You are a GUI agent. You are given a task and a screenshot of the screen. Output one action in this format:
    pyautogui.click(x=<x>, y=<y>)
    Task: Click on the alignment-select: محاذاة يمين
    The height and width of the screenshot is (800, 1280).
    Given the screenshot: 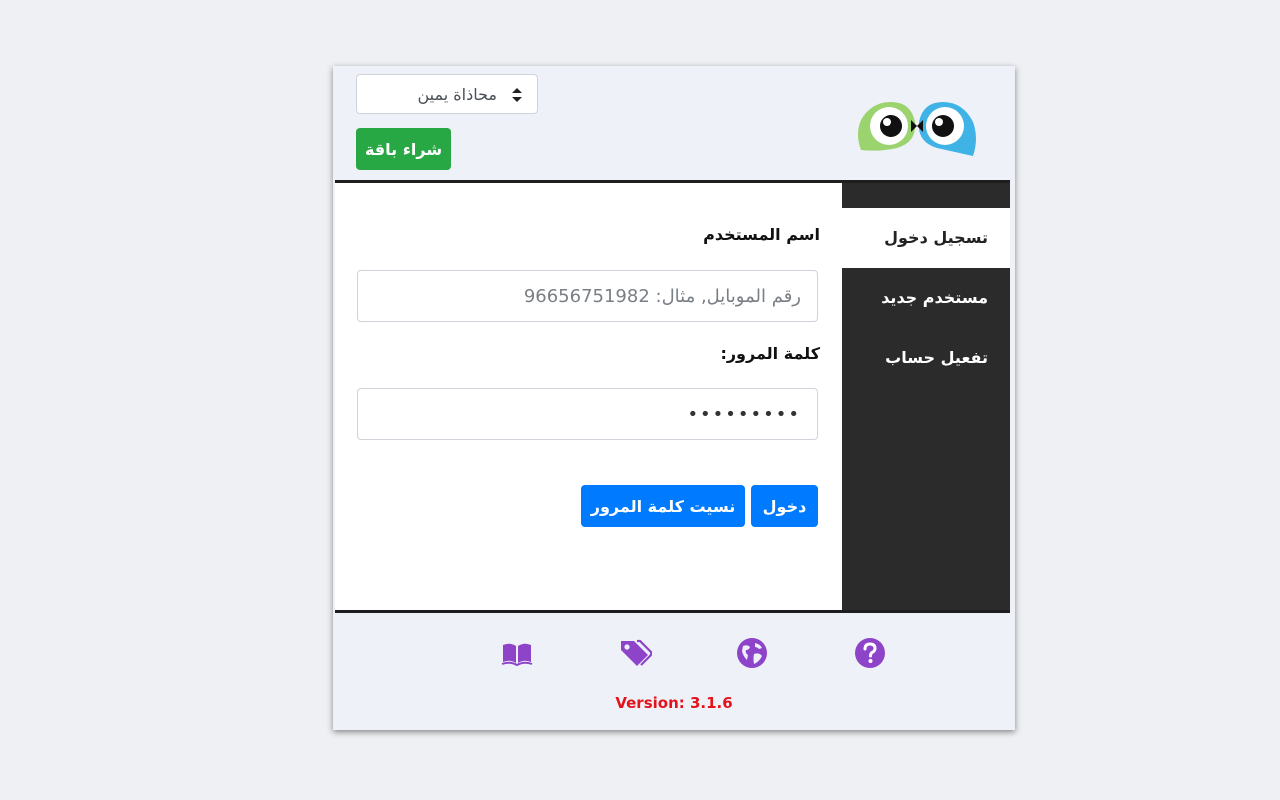 What is the action you would take?
    pyautogui.click(x=447, y=94)
    